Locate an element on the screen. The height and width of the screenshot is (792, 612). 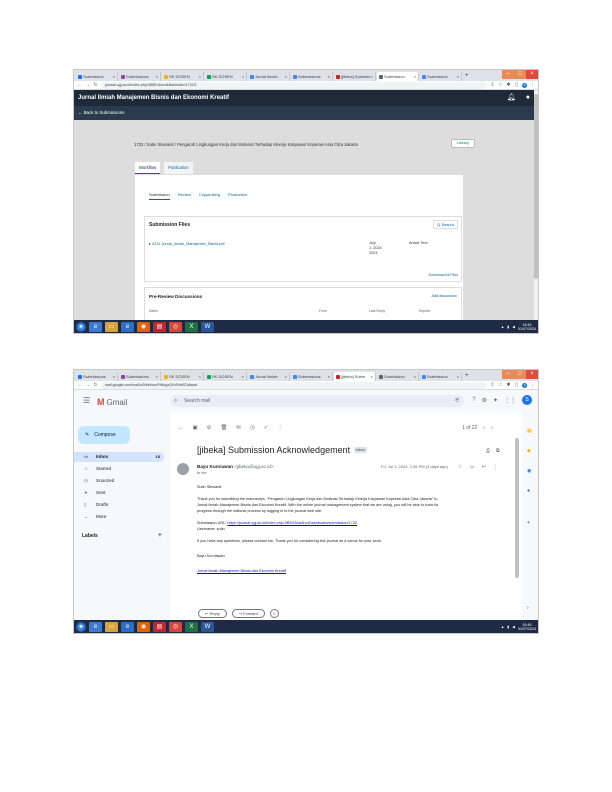
inbox-label-chip: Inbox is located at coordinates (360, 450).